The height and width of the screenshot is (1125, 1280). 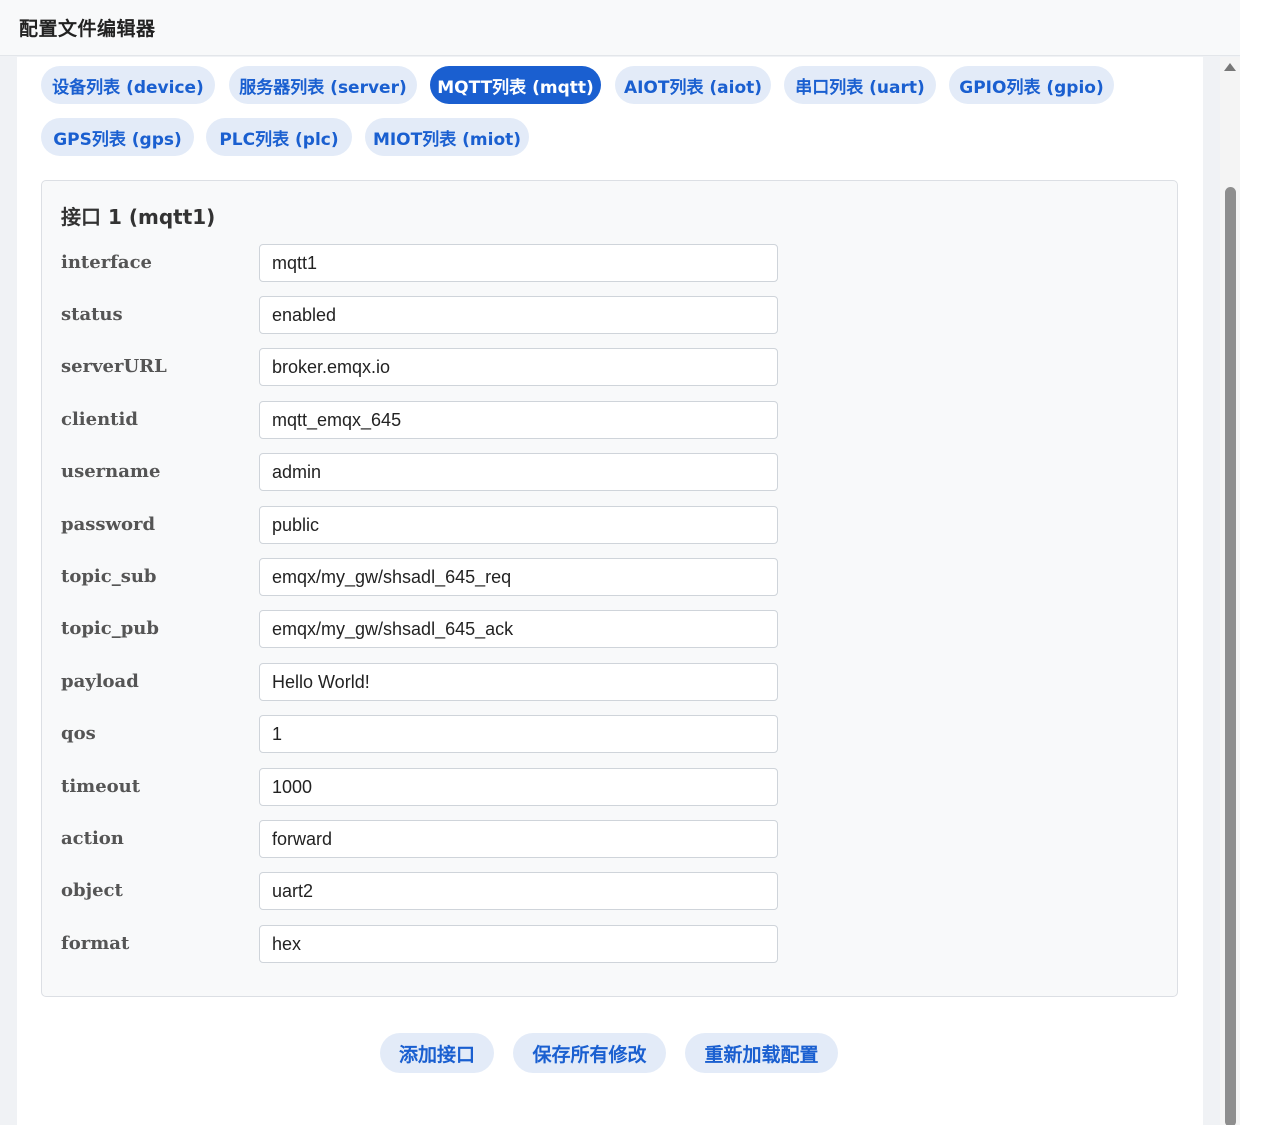 I want to click on interface-input, so click(x=518, y=263).